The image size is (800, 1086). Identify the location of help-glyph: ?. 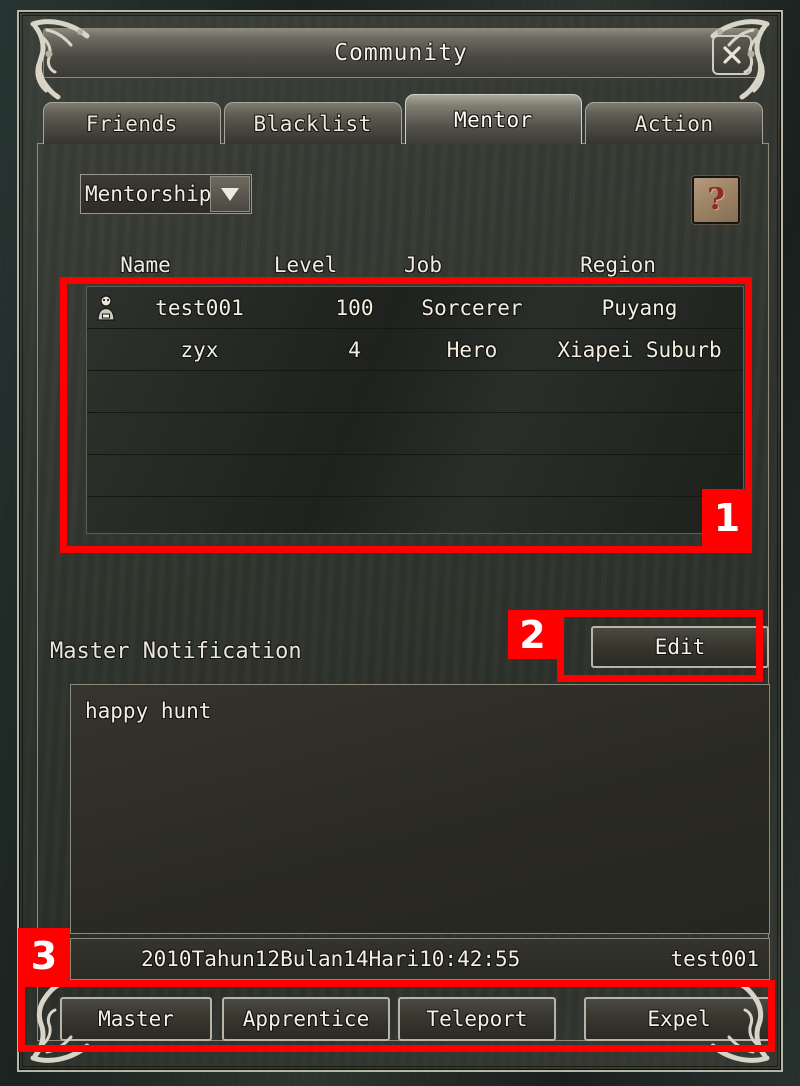
(716, 199).